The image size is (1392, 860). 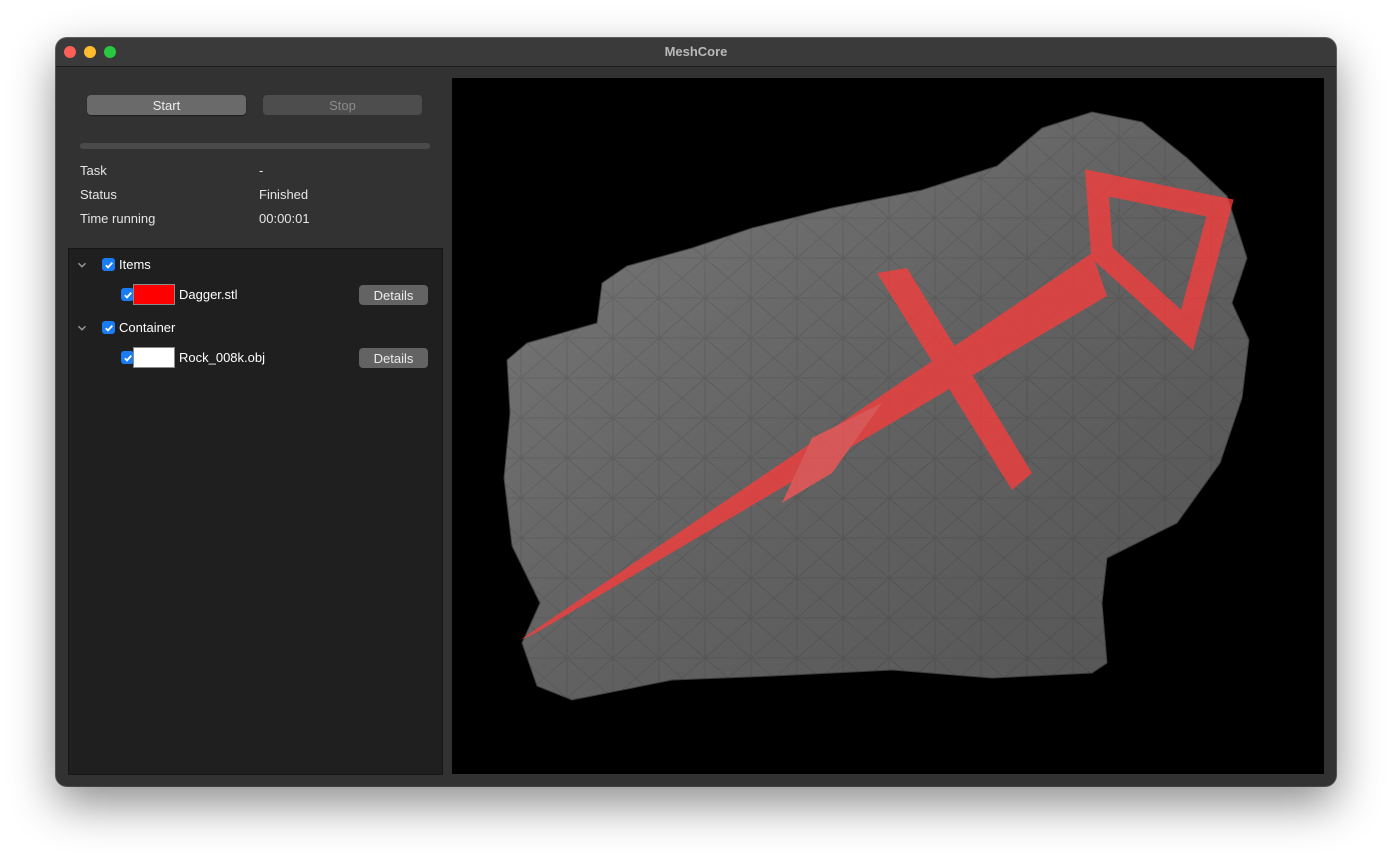 I want to click on dagger-details-button: Details, so click(x=393, y=295).